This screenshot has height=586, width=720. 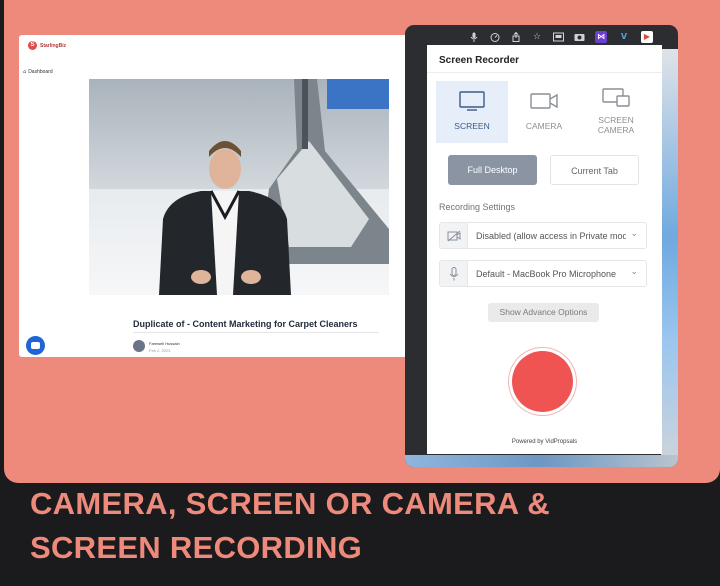 I want to click on monitor-icon, so click(x=472, y=101).